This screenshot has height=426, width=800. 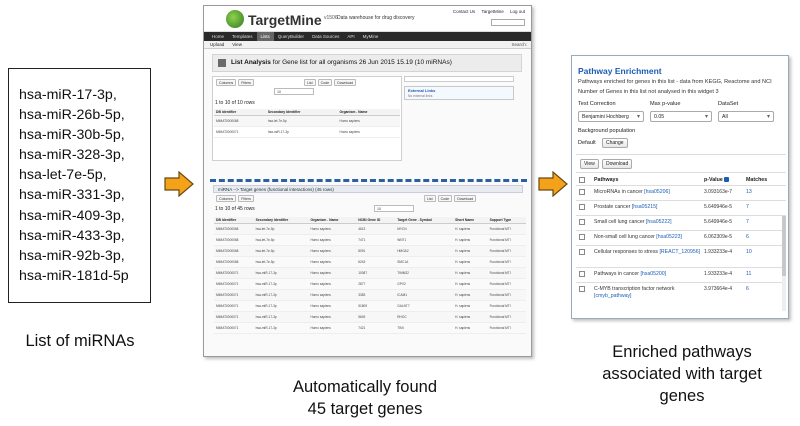 What do you see at coordinates (80, 341) in the screenshot?
I see `caption-mirna-list: List of miRNAs` at bounding box center [80, 341].